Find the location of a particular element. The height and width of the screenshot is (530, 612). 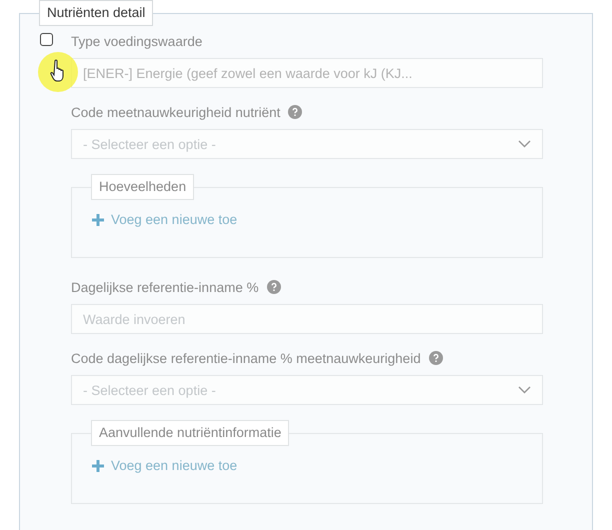

field-label: Code dagelijkse referentie-inname % meetnauwkeurigheid is located at coordinates (246, 358).